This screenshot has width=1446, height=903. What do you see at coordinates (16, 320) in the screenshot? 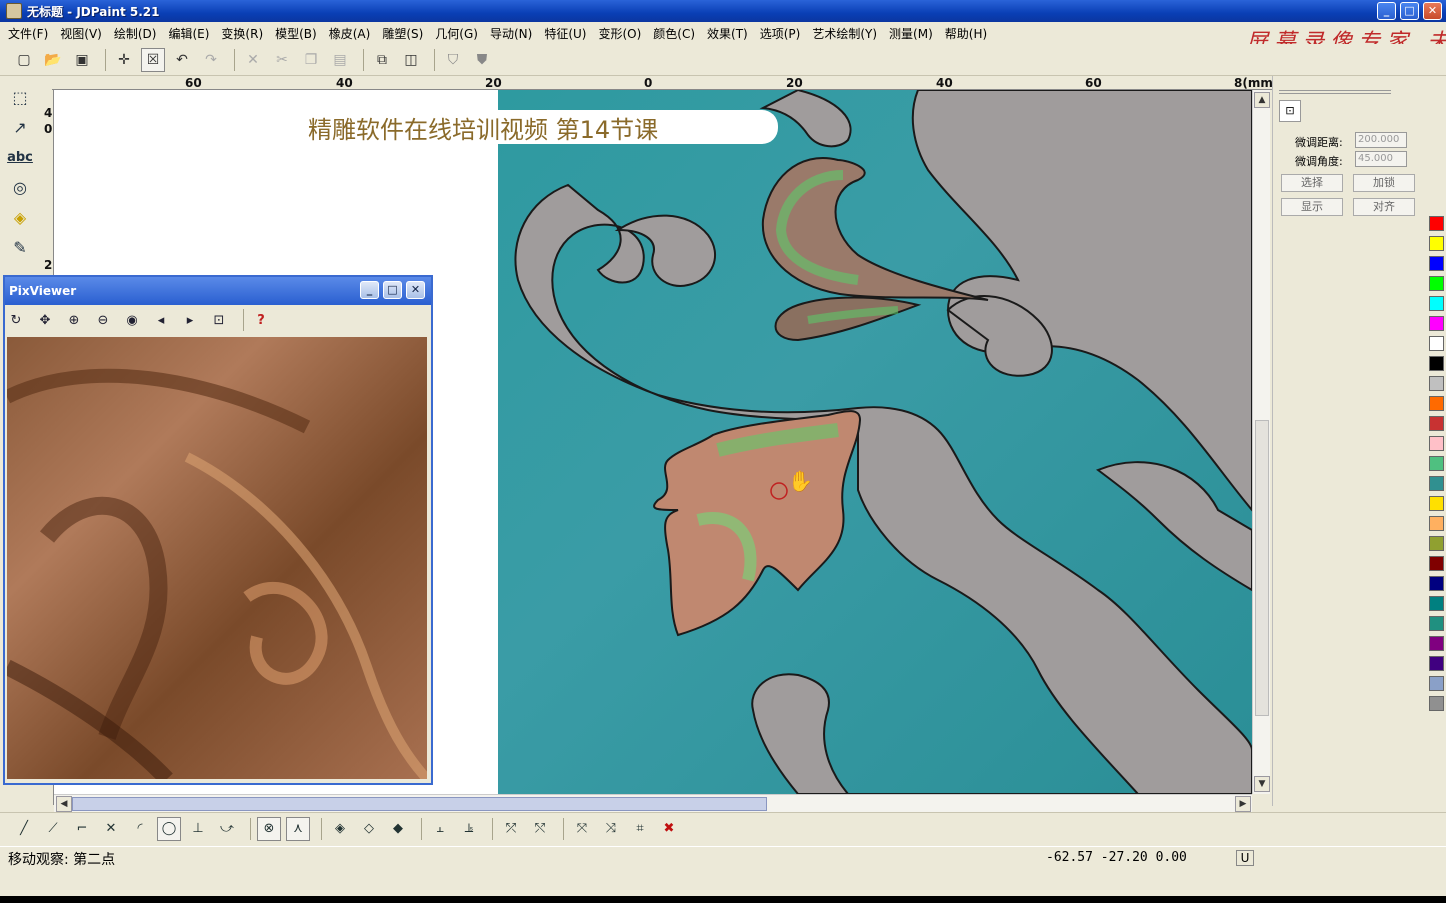
I see `rotate-icon: ↻` at bounding box center [16, 320].